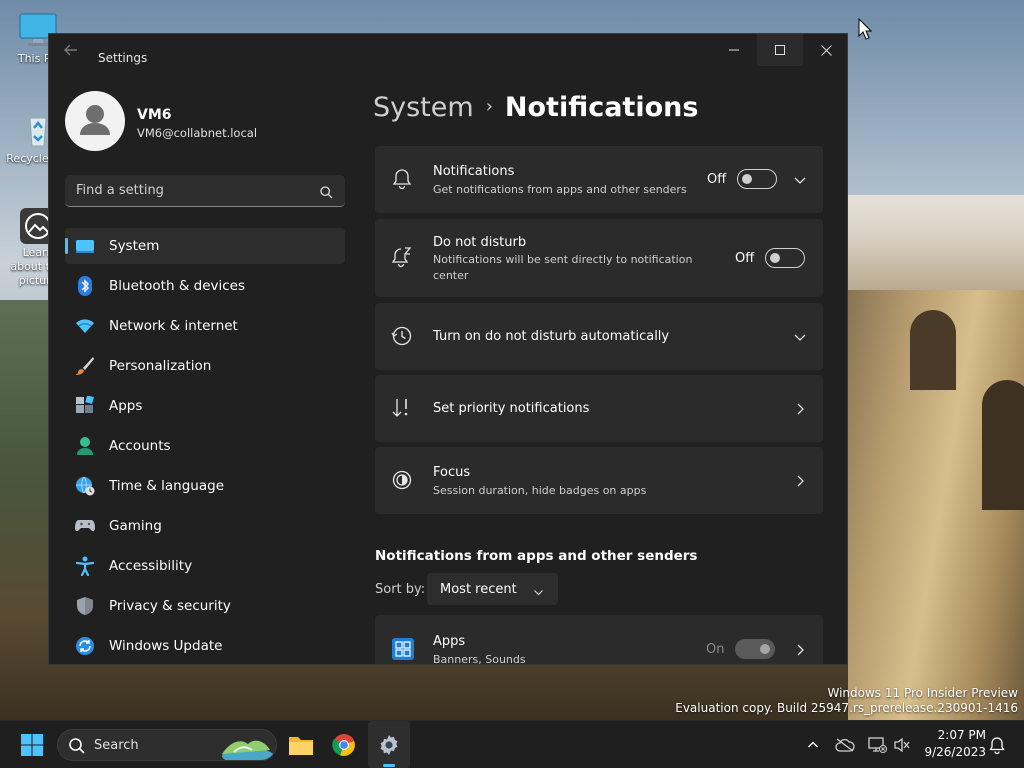 The width and height of the screenshot is (1024, 768). What do you see at coordinates (745, 258) in the screenshot?
I see `dnd-toggle-state: Off` at bounding box center [745, 258].